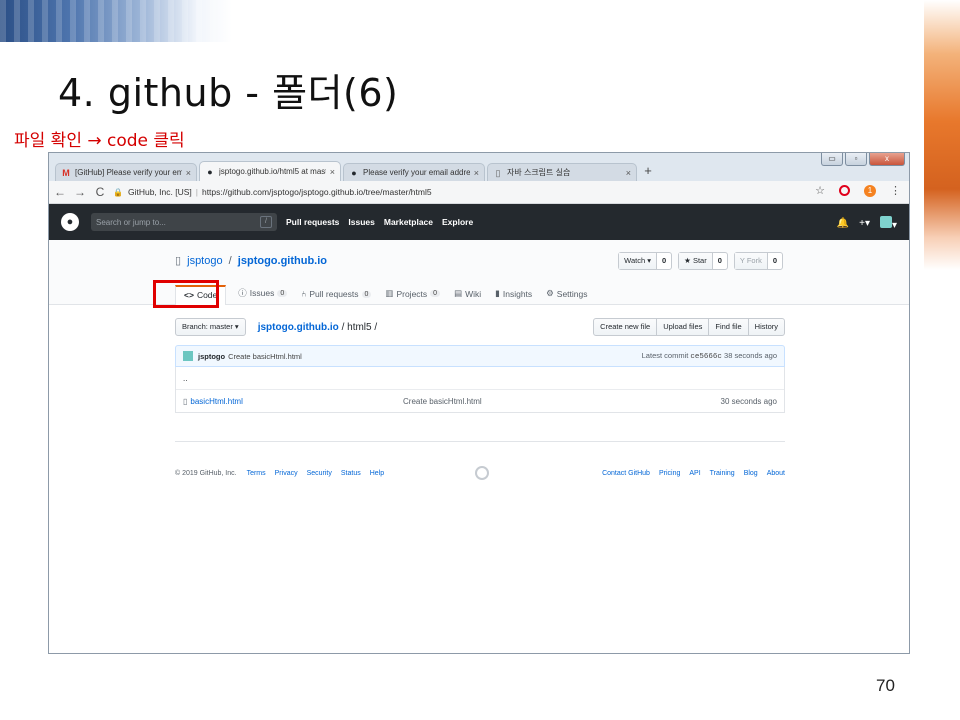 The width and height of the screenshot is (960, 720). Describe the element at coordinates (706, 357) in the screenshot. I see `commit-sha: ce5666c` at that location.